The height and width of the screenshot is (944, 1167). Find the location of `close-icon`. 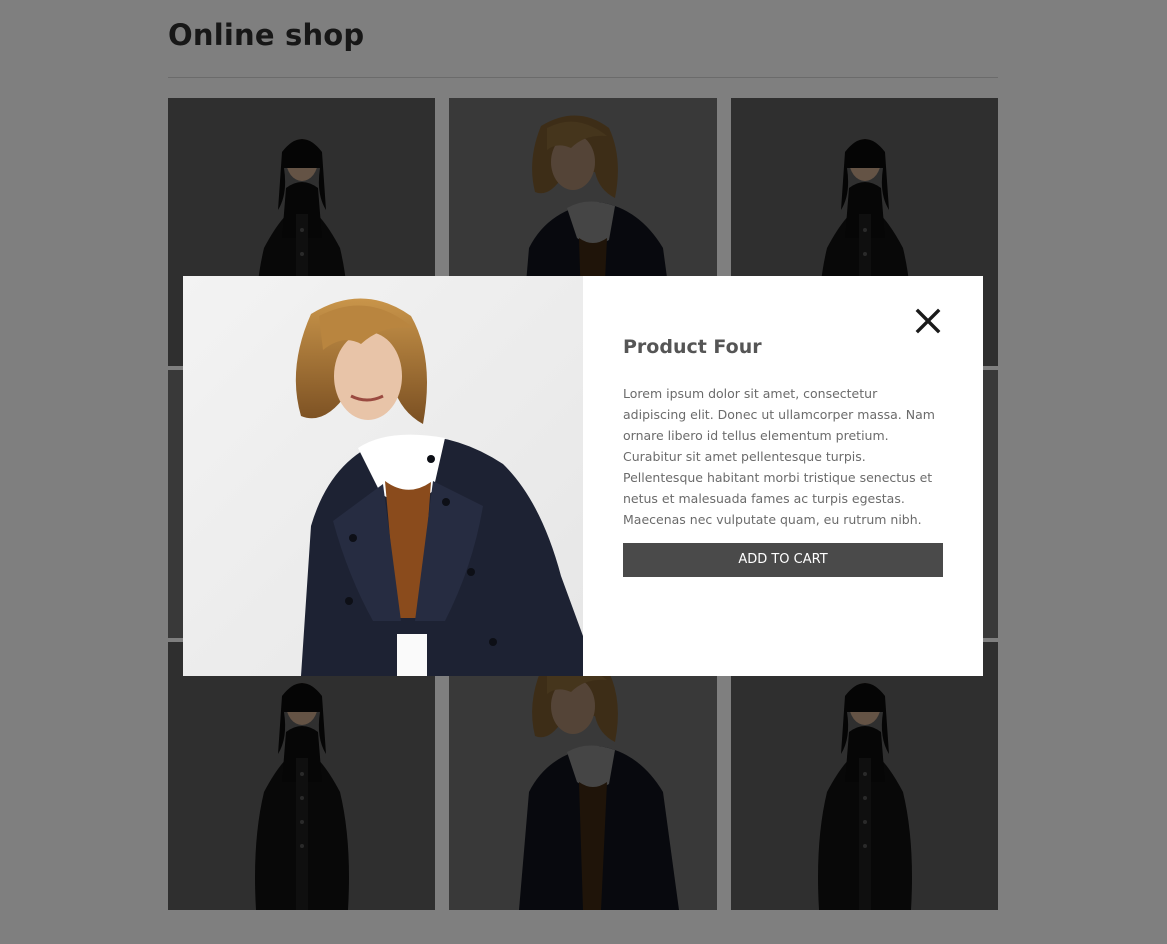

close-icon is located at coordinates (928, 321).